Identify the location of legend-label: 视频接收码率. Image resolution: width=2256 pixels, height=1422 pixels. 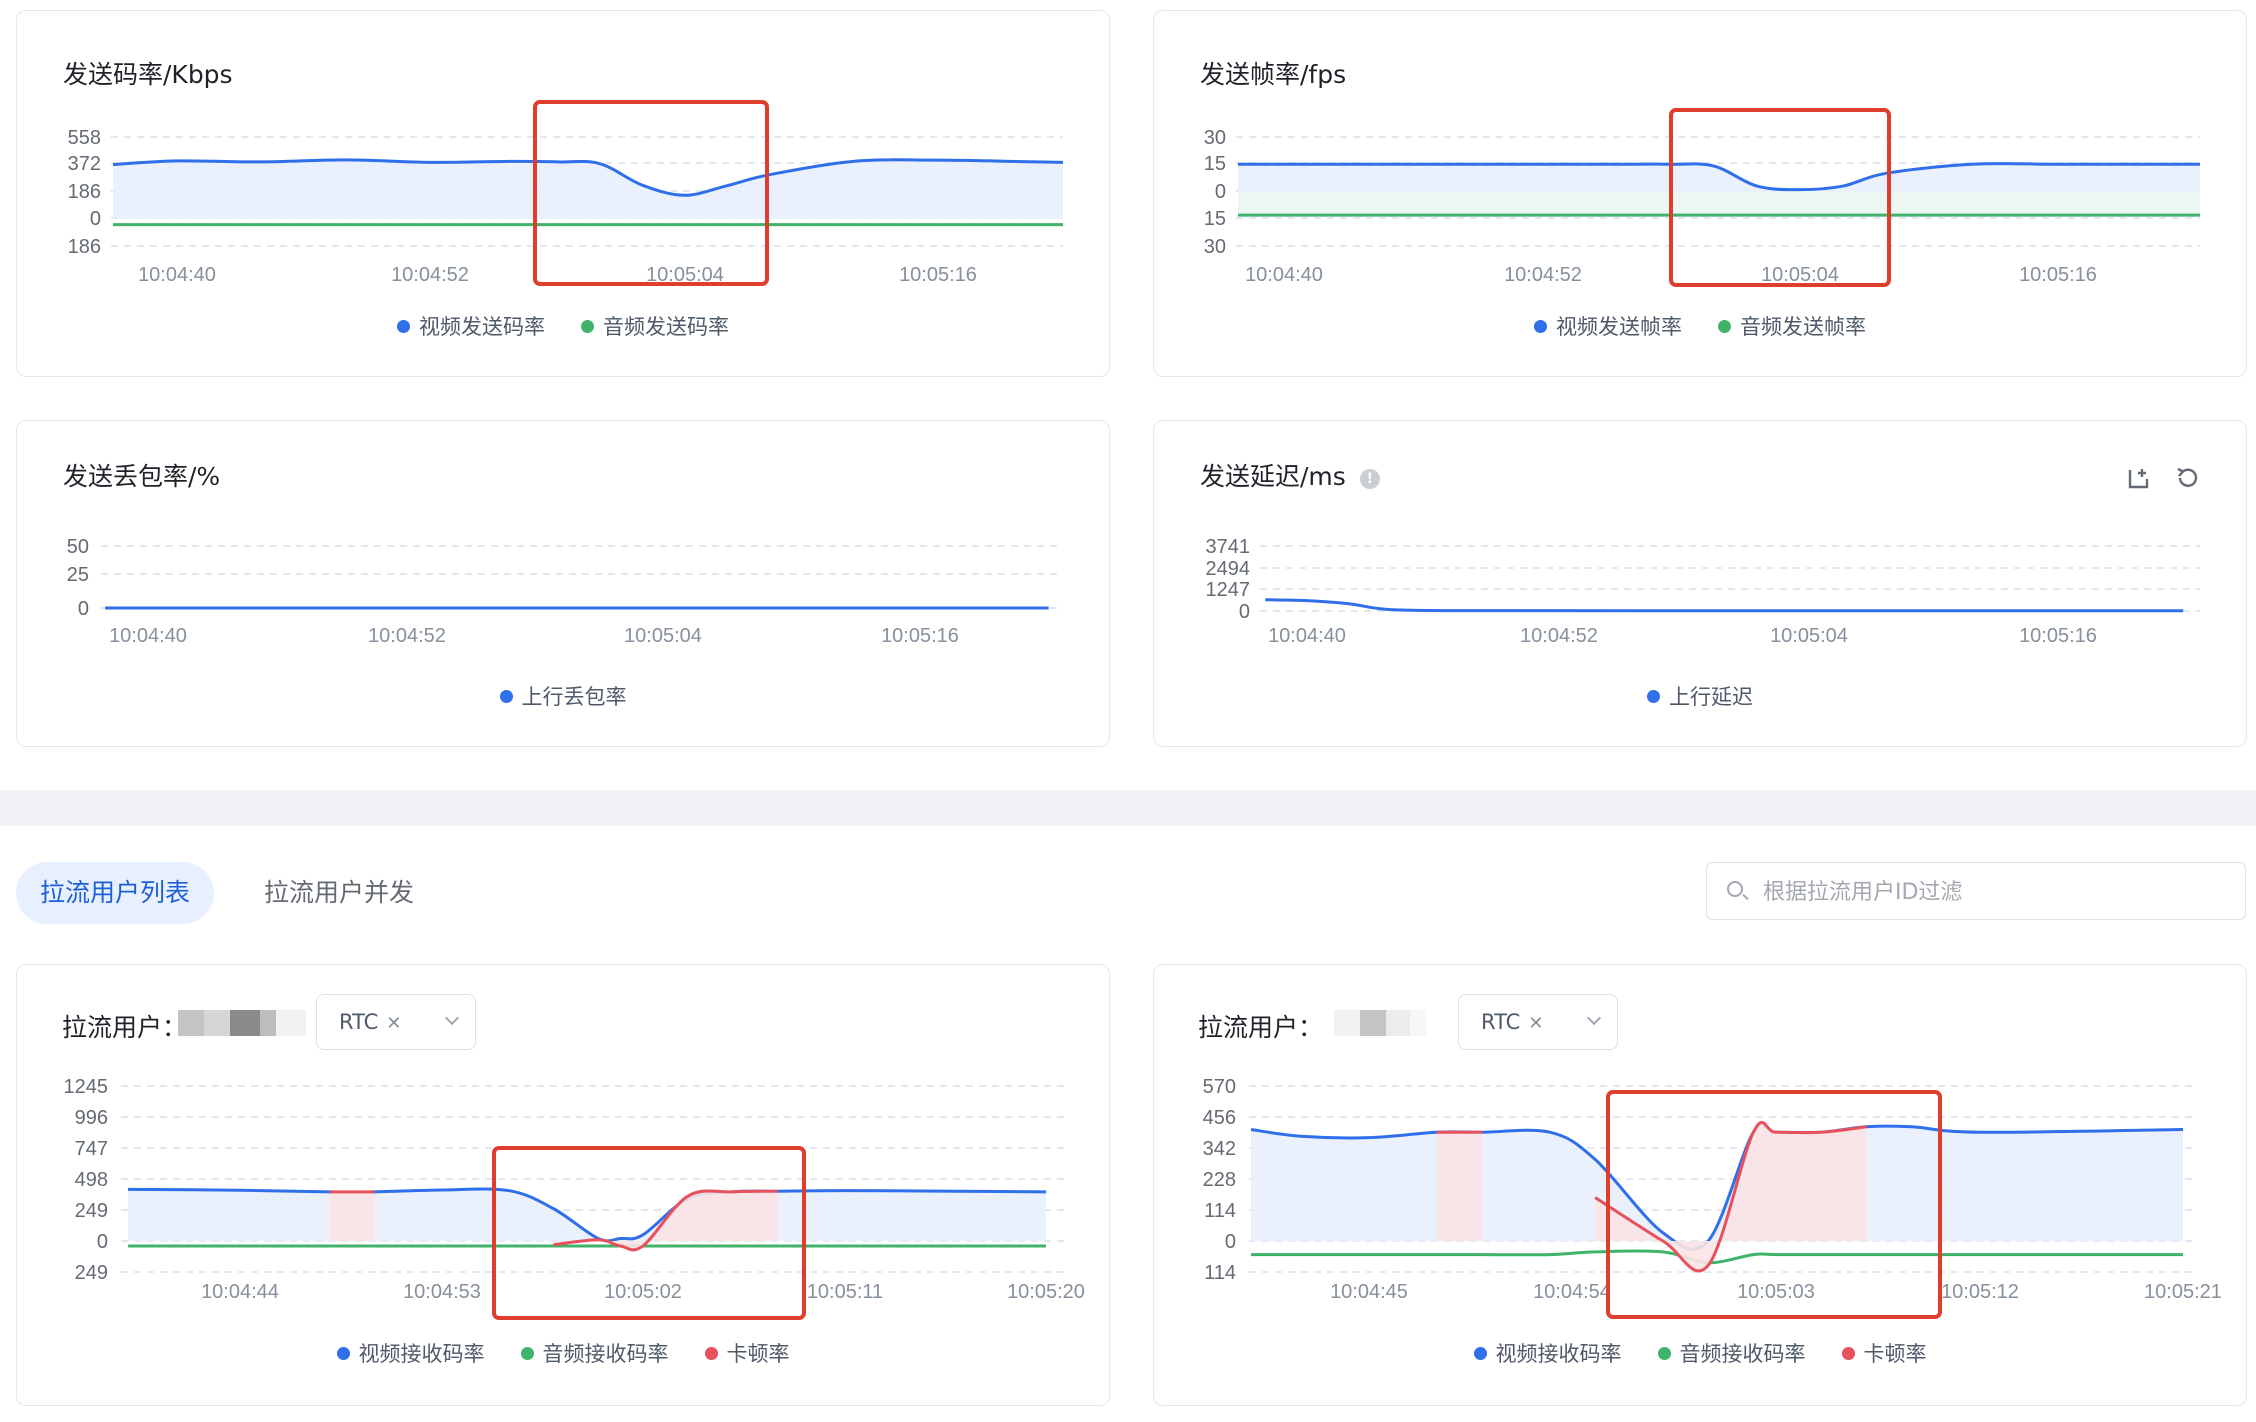
(1558, 1354).